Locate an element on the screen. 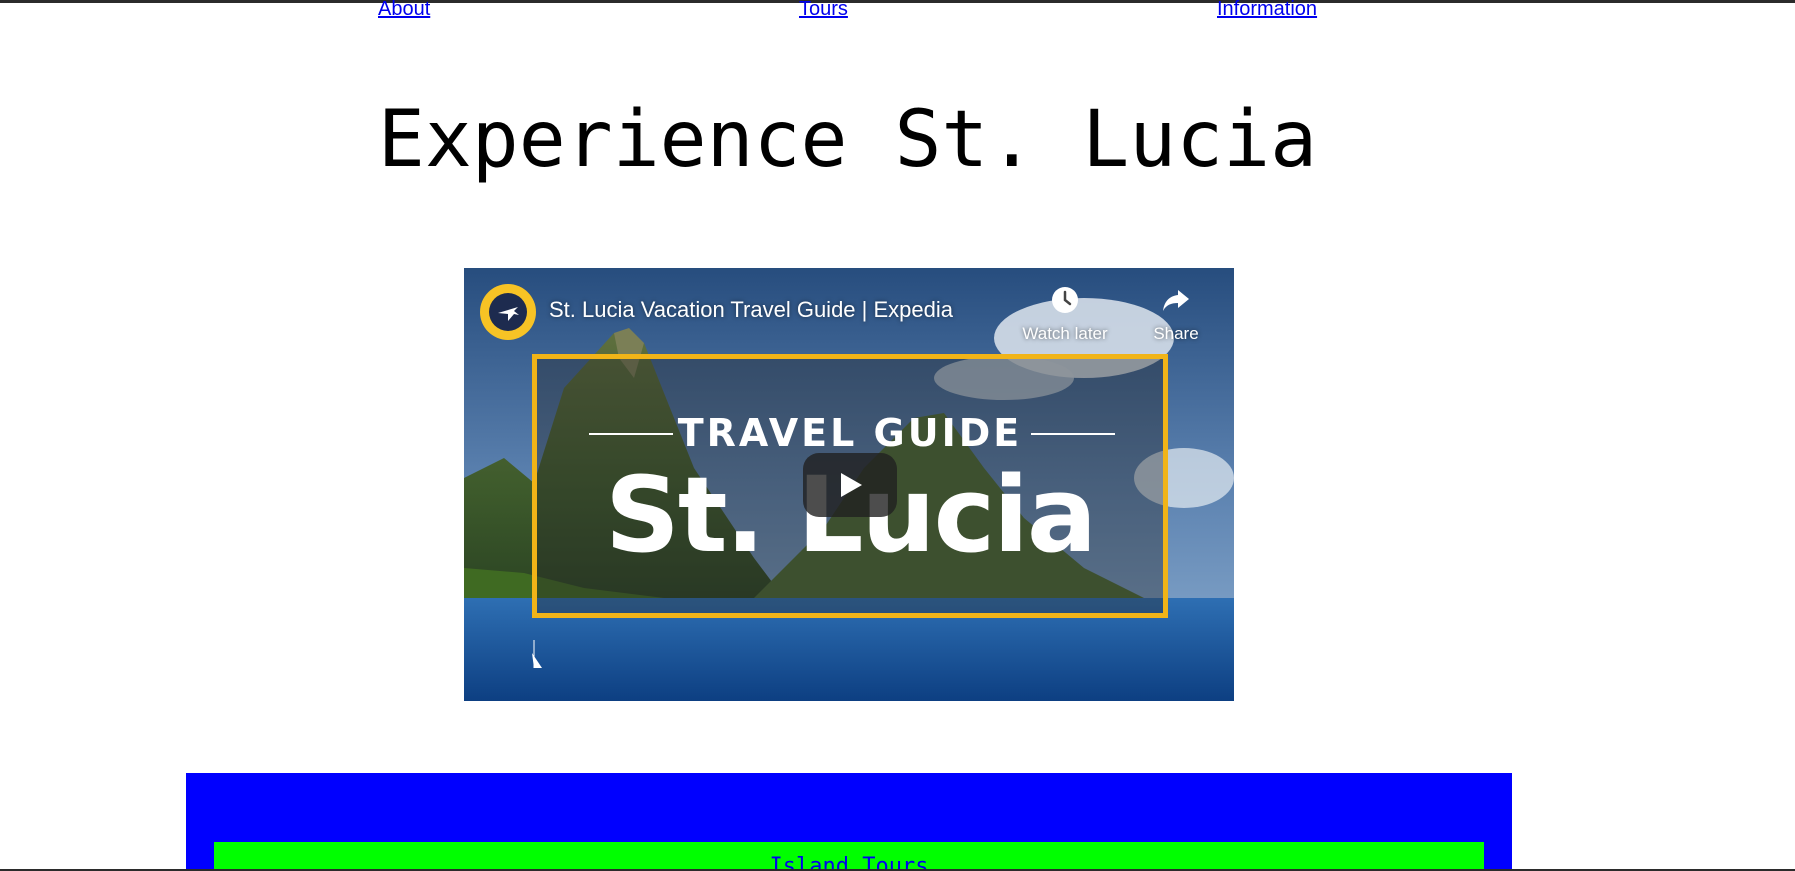 This screenshot has height=871, width=1795. expedia-plane-icon is located at coordinates (508, 314).